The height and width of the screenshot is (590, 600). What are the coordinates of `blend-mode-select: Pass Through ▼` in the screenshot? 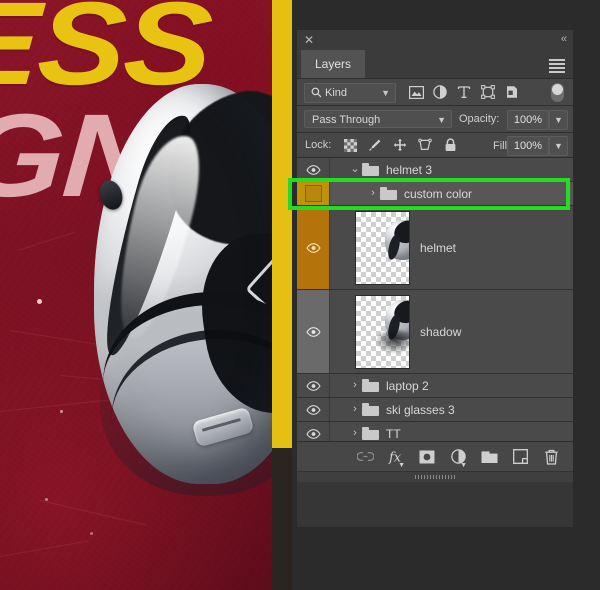 It's located at (378, 119).